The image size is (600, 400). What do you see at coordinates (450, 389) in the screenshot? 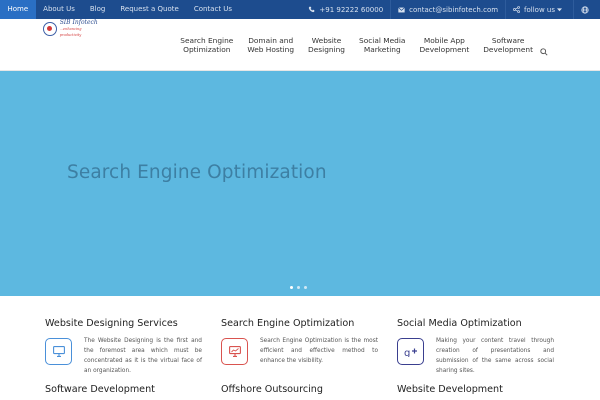
I see `service-title: Website Development` at bounding box center [450, 389].